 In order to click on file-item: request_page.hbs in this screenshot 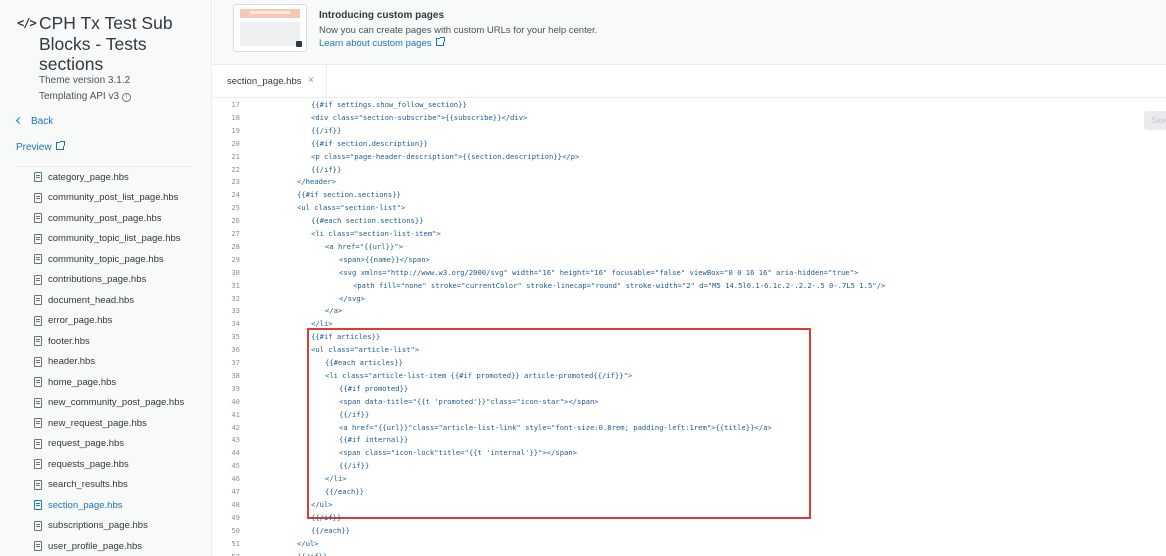, I will do `click(109, 444)`.